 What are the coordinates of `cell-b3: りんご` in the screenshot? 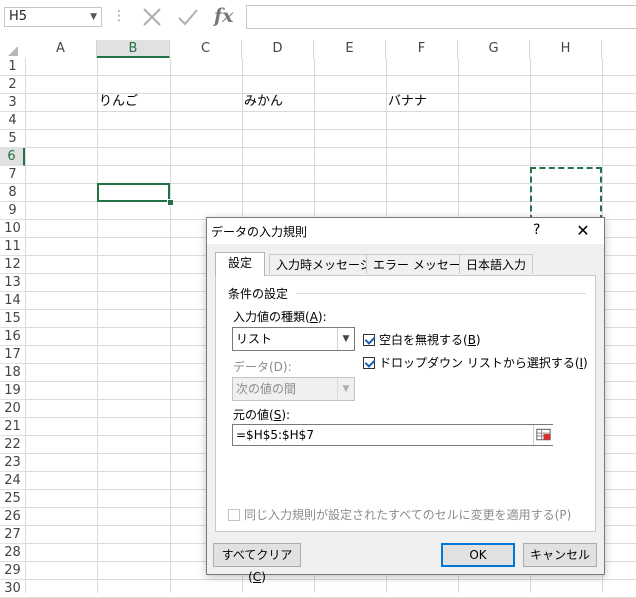 It's located at (118, 102).